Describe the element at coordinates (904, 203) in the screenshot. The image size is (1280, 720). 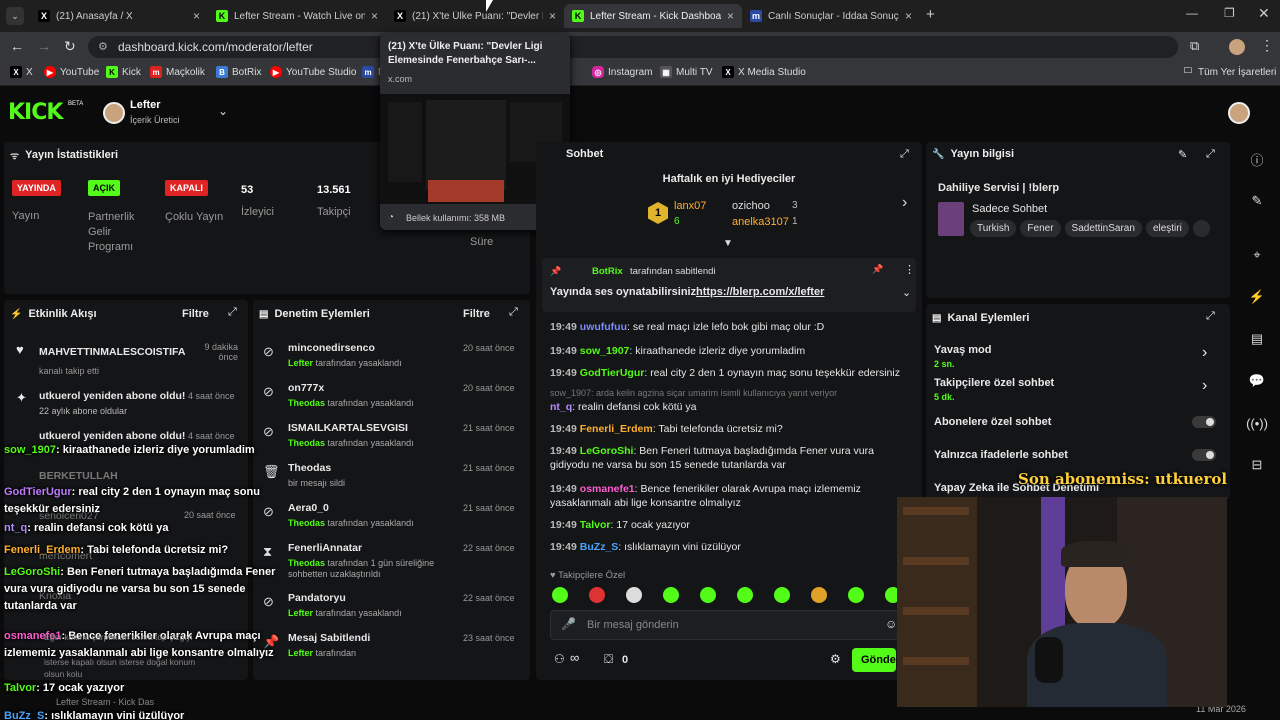
I see `chevron-right-icon: ›` at that location.